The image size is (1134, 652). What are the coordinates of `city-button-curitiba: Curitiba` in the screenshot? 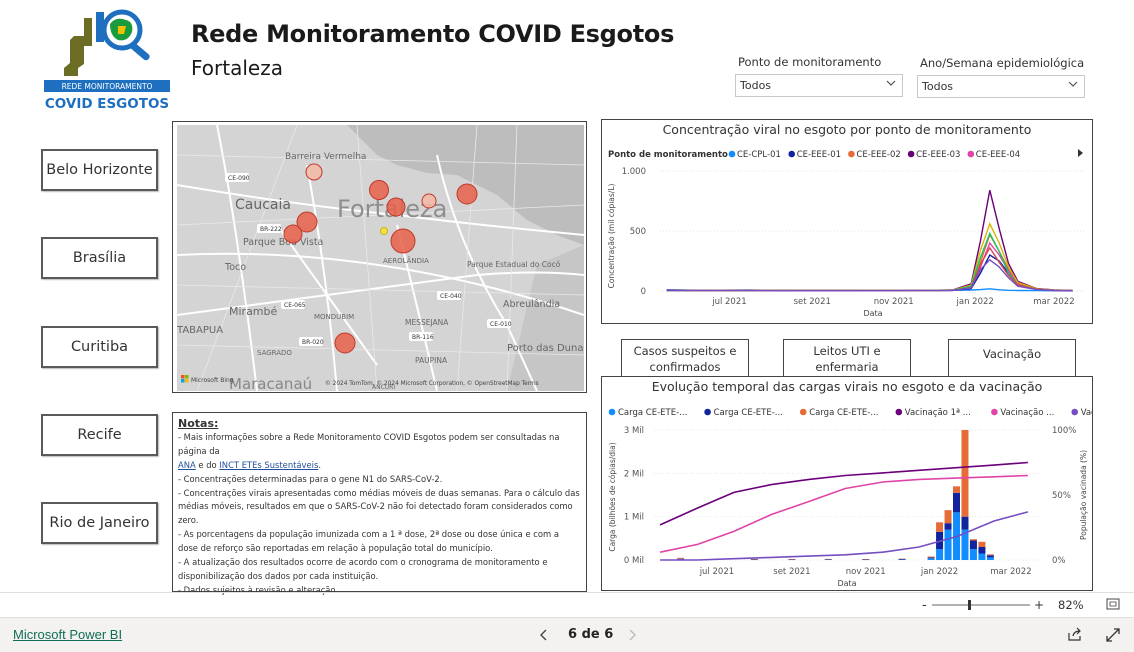 It's located at (99, 347).